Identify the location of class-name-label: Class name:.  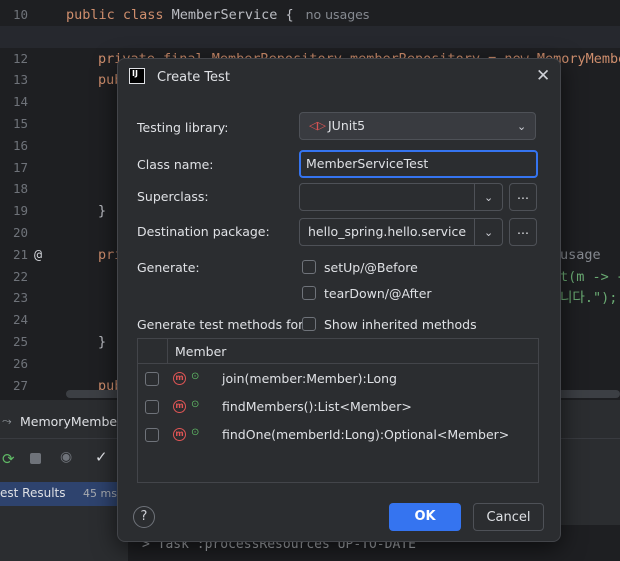
(175, 164).